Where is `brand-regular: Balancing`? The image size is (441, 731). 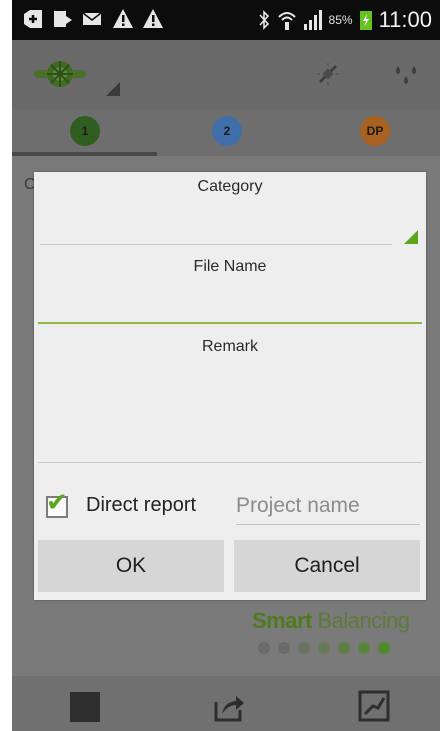 brand-regular: Balancing is located at coordinates (360, 620).